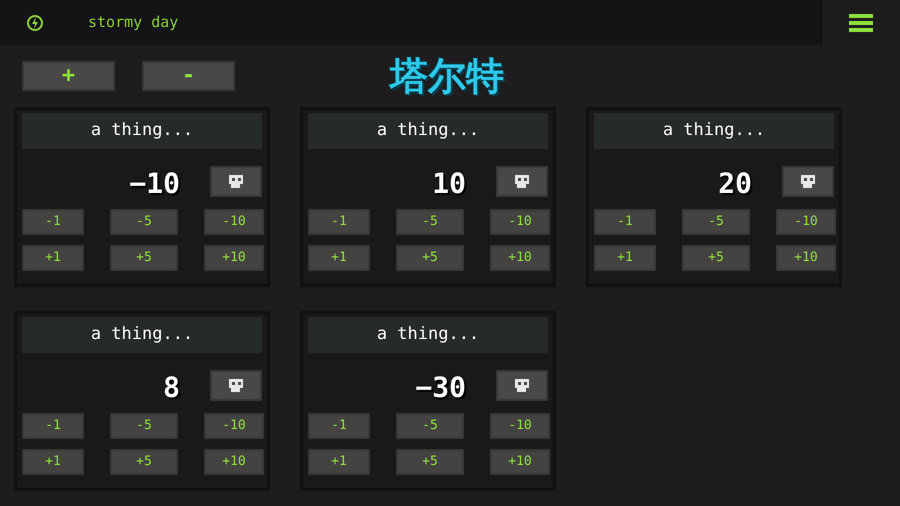  What do you see at coordinates (133, 23) in the screenshot?
I see `weather-label: stormy day` at bounding box center [133, 23].